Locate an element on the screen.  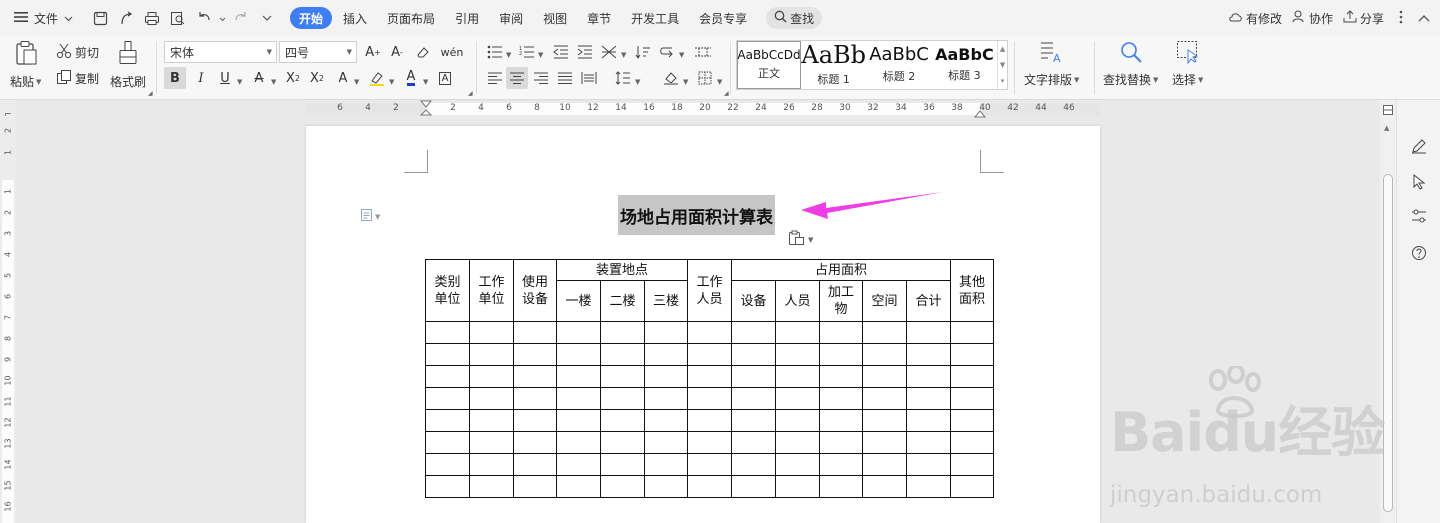
chinese-layout-dropdown-icon: ▼ is located at coordinates (623, 55).